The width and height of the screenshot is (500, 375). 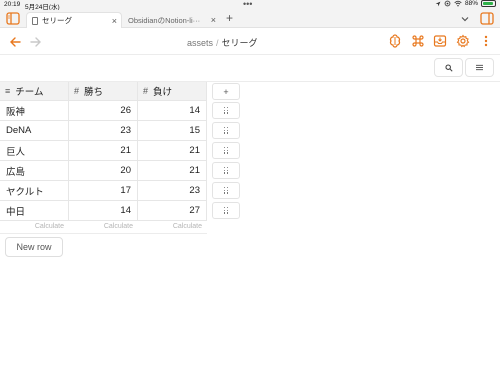 What do you see at coordinates (34, 226) in the screenshot?
I see `calculate-team: Calculate` at bounding box center [34, 226].